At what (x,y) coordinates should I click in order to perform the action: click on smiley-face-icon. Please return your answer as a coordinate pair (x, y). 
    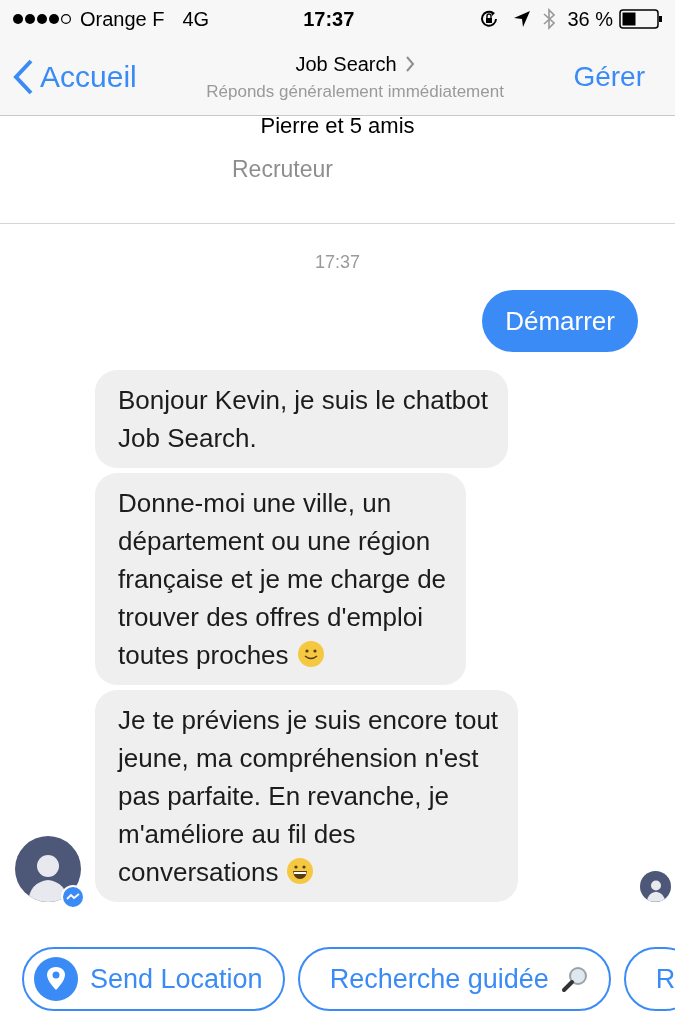
    Looking at the image, I should click on (310, 654).